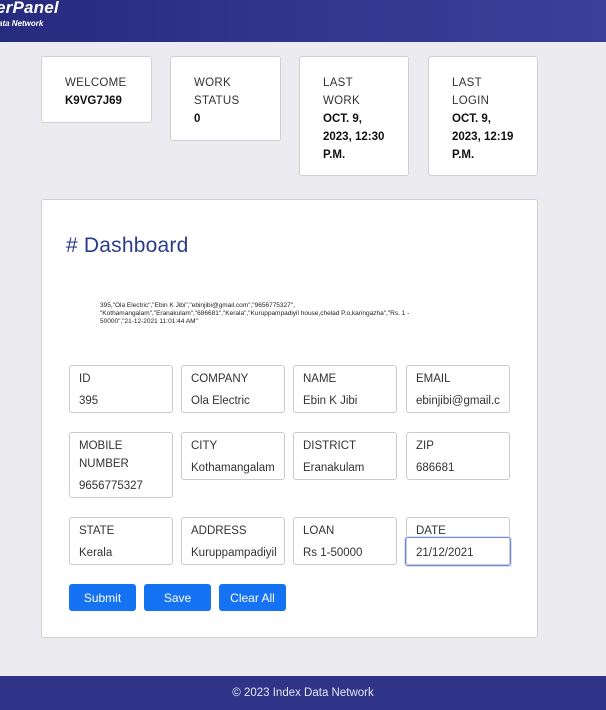 The height and width of the screenshot is (710, 606). What do you see at coordinates (104, 455) in the screenshot?
I see `mobile-number-label: MOBILE NUMBER` at bounding box center [104, 455].